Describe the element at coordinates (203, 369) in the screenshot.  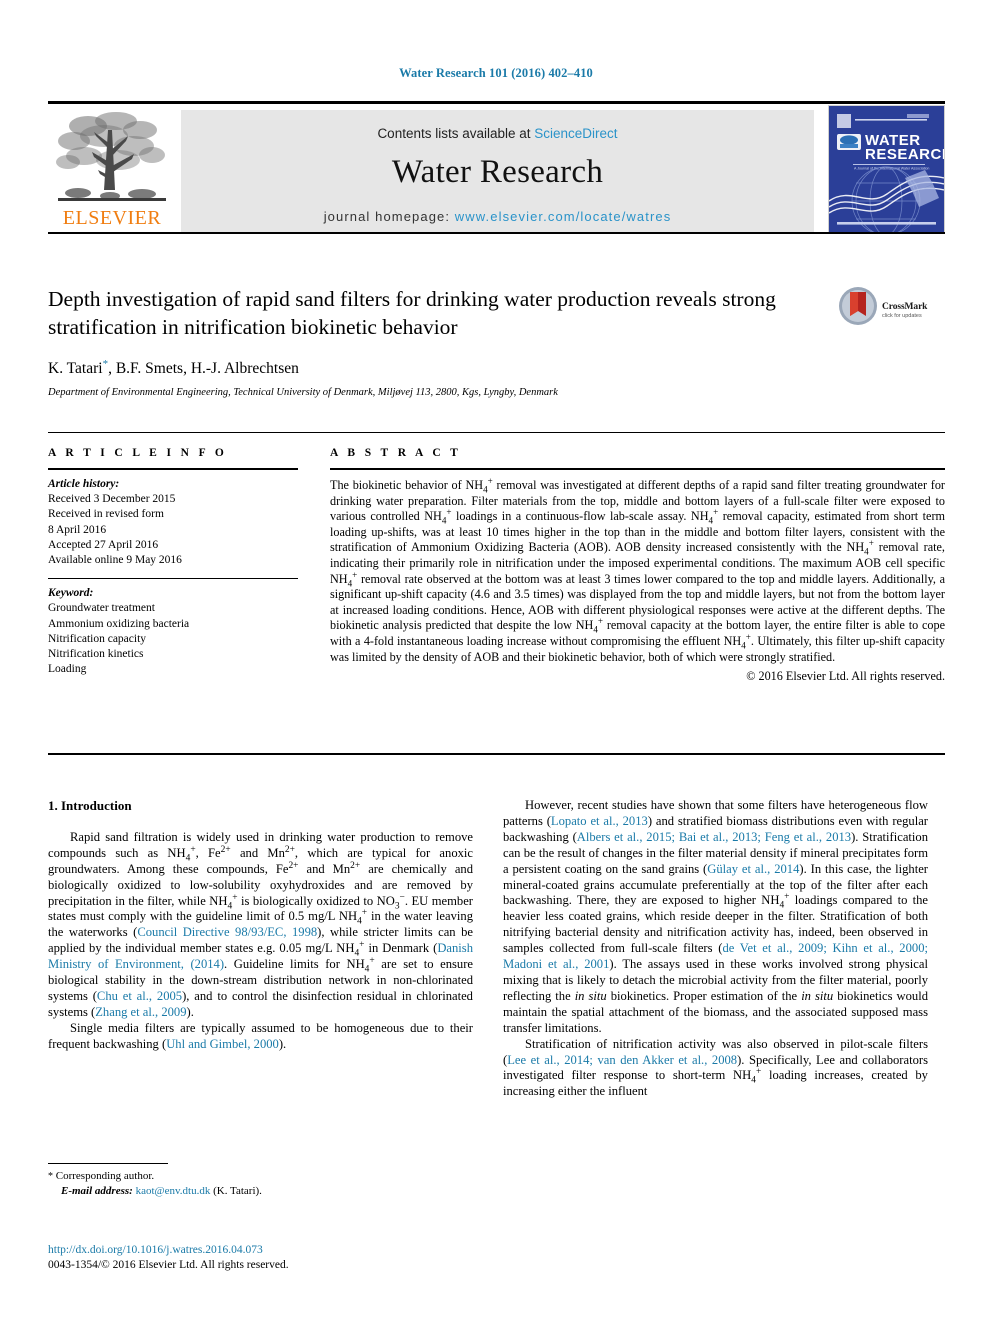
I see `author-rest: , B.F. Smets, H.-J. Albrechtsen` at that location.